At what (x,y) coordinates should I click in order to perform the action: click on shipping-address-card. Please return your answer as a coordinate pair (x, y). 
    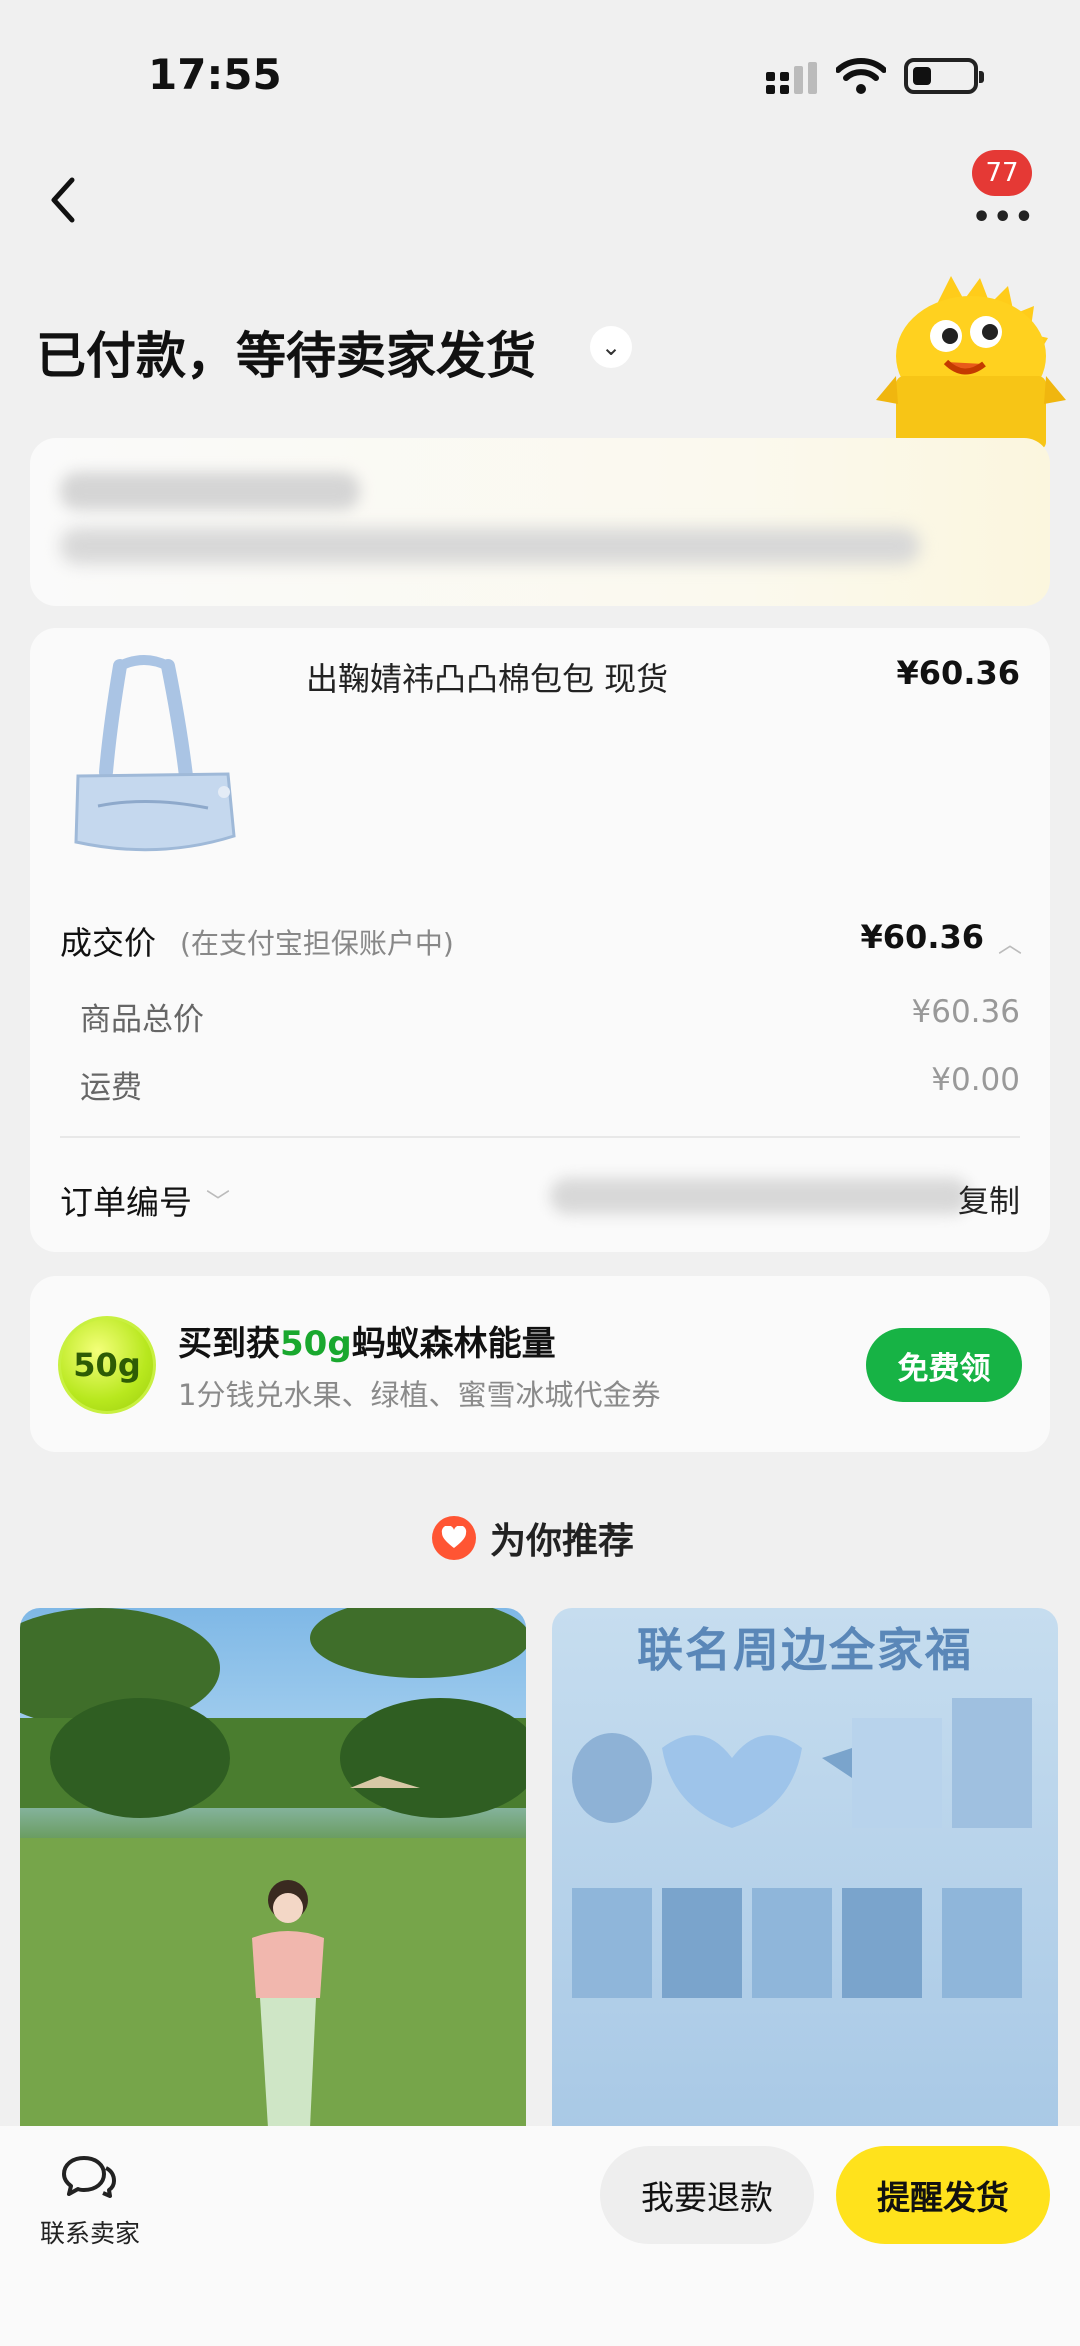
    Looking at the image, I should click on (540, 522).